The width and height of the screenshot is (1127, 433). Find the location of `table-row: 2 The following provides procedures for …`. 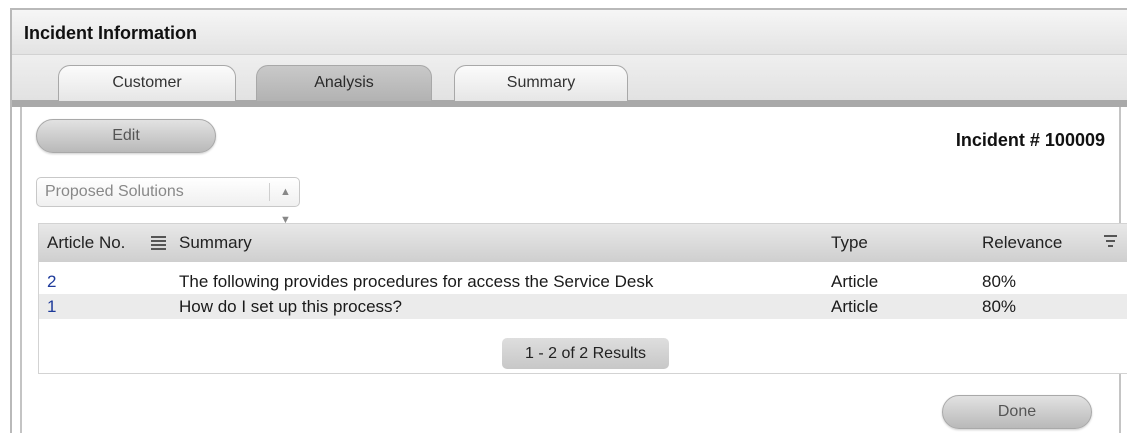

table-row: 2 The following provides procedures for … is located at coordinates (583, 281).